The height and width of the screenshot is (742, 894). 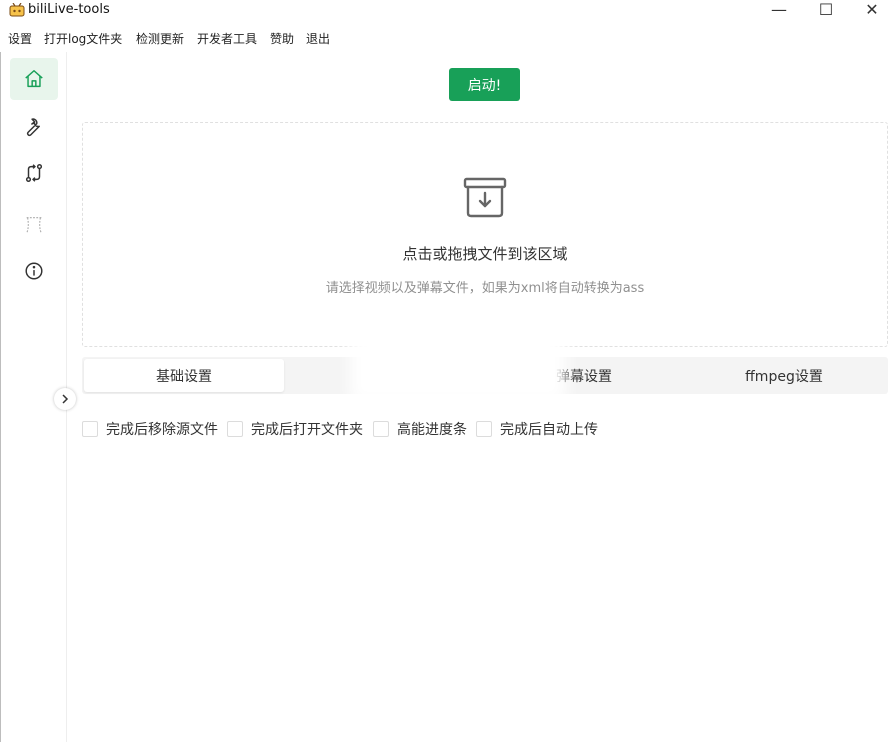 What do you see at coordinates (83, 38) in the screenshot?
I see `menu-open-log-folder: 打开log文件夹` at bounding box center [83, 38].